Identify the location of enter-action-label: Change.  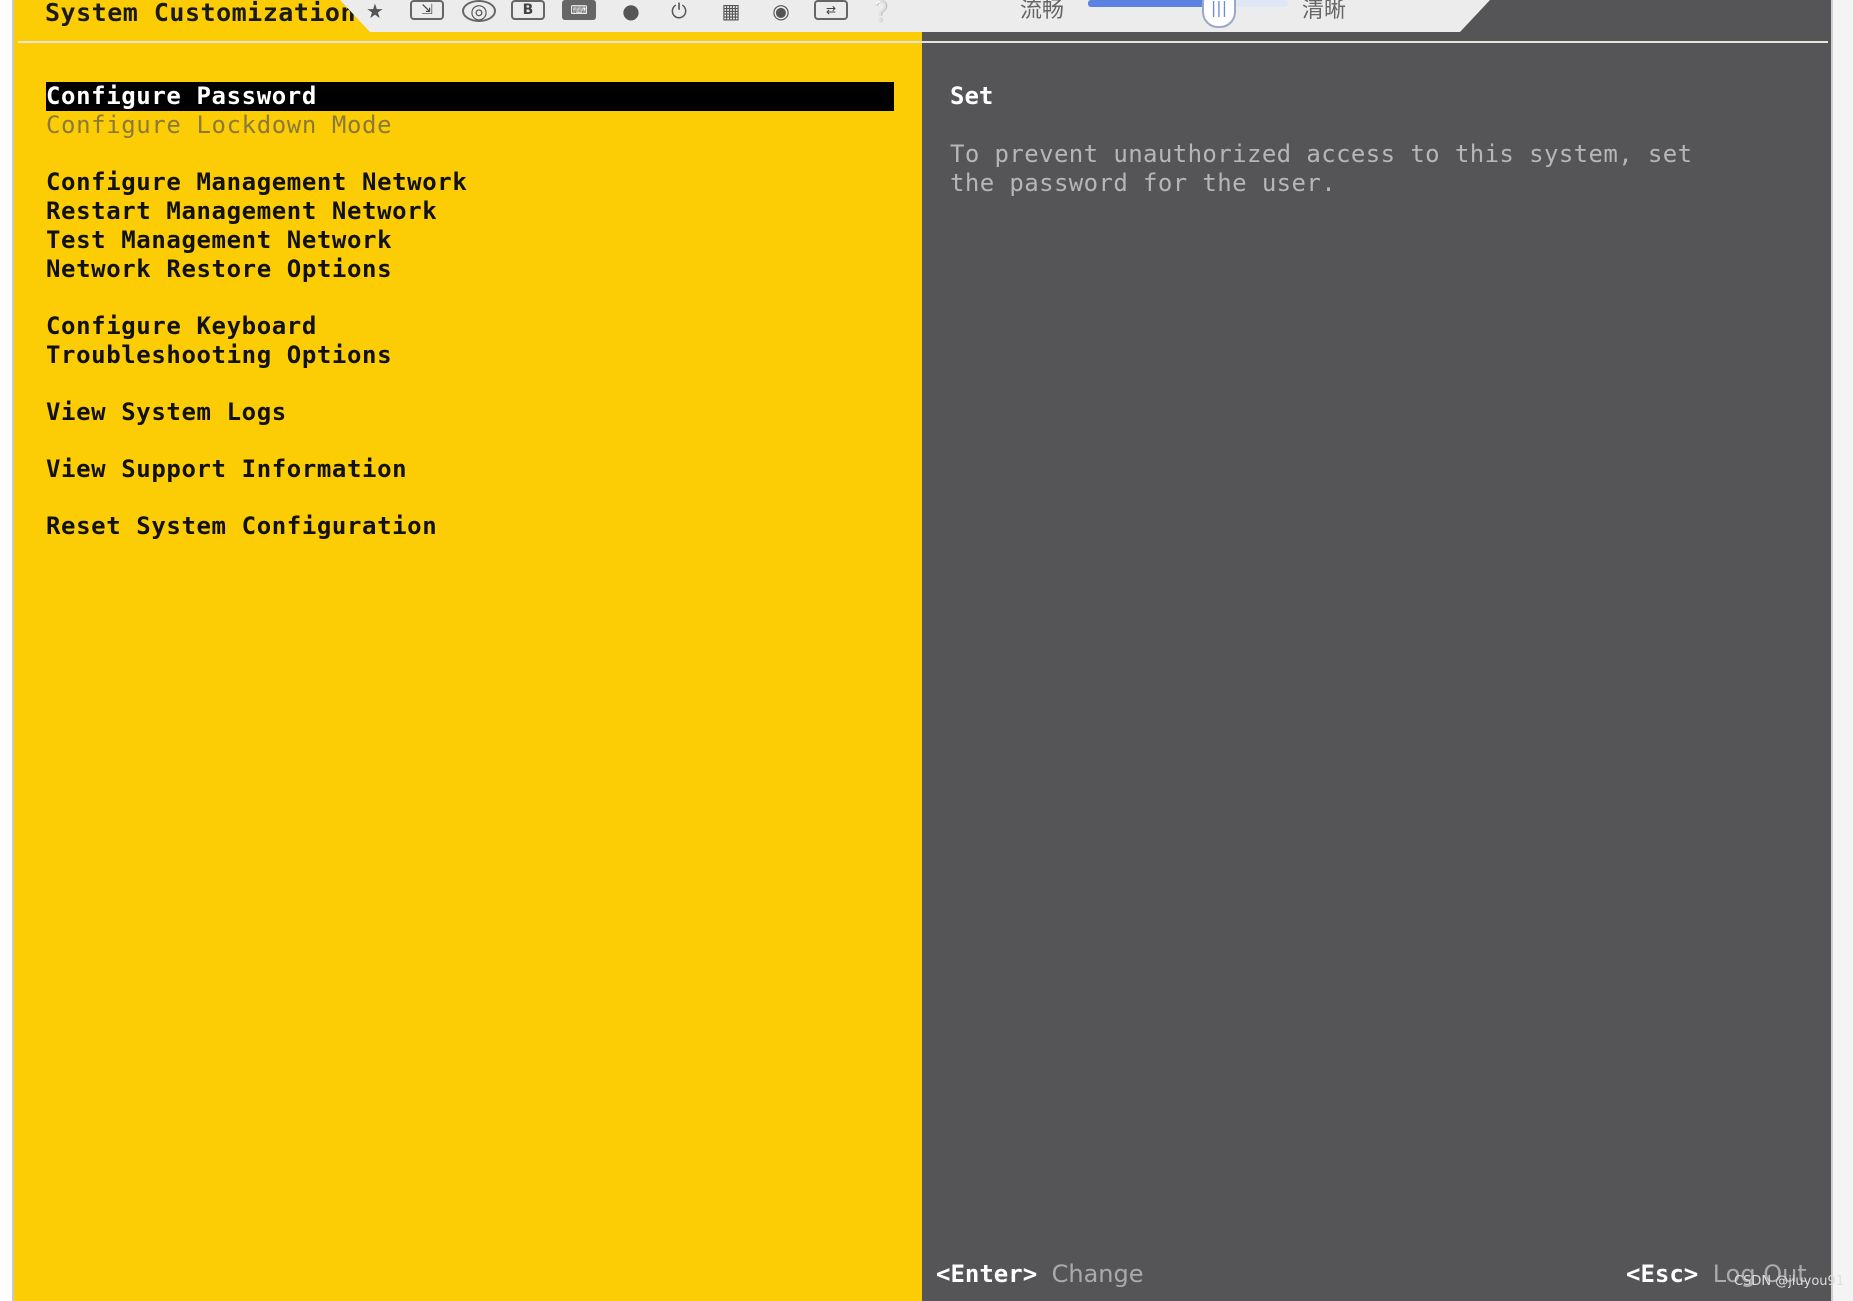
(1097, 1274).